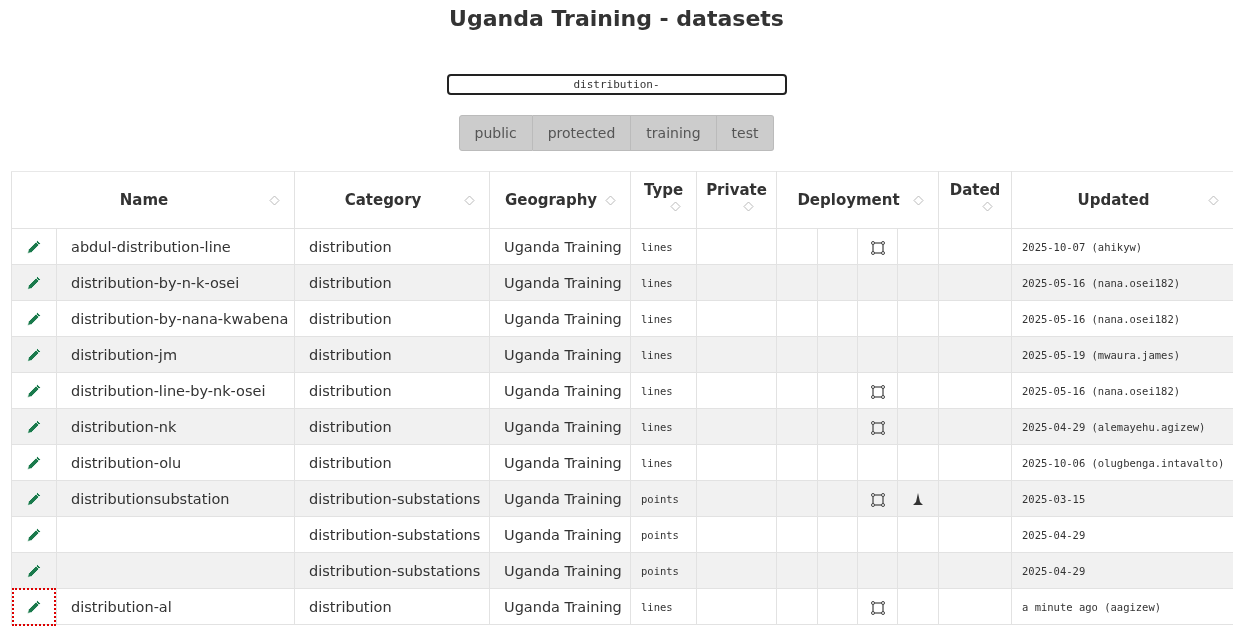 This screenshot has width=1233, height=633. Describe the element at coordinates (153, 200) in the screenshot. I see `column-header: Name` at that location.